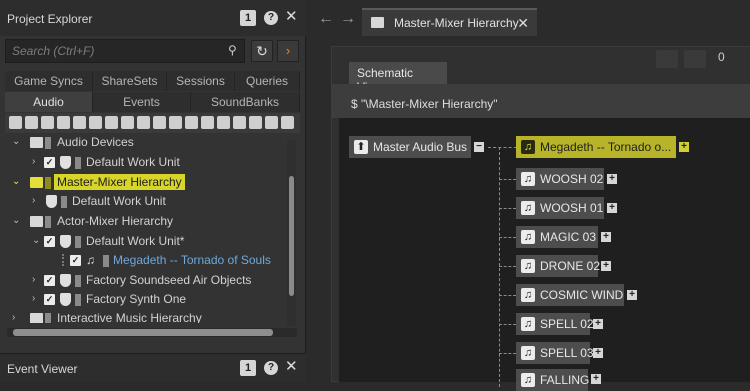 This screenshot has height=391, width=750. I want to click on horizontal-scrollbar, so click(152, 332).